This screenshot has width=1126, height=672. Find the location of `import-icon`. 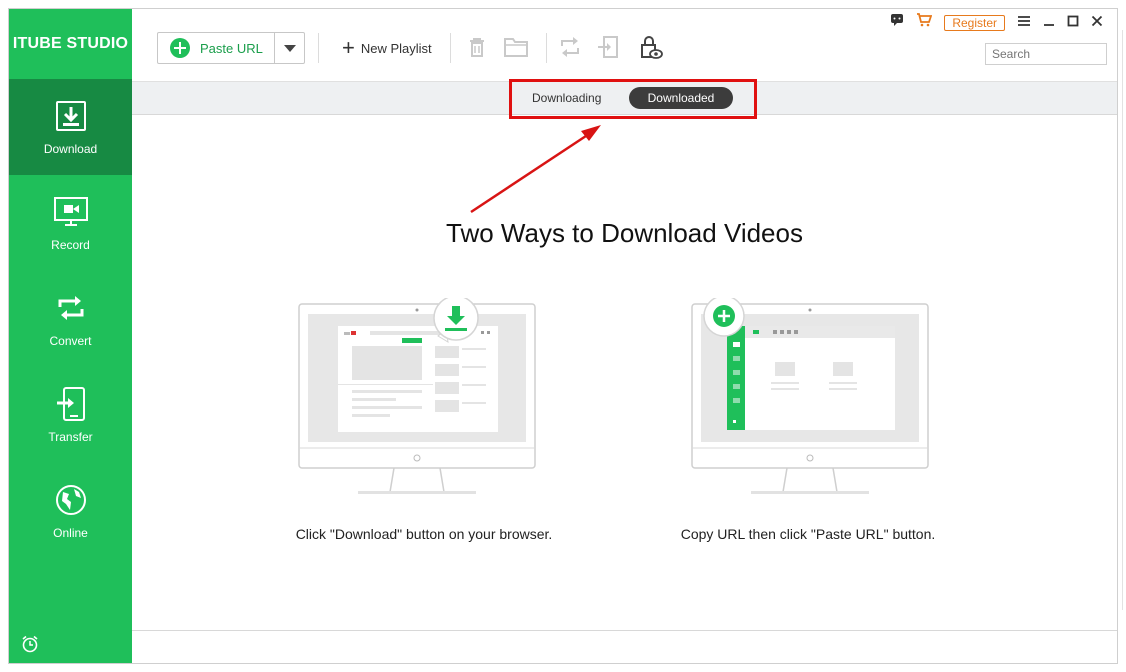

import-icon is located at coordinates (608, 47).